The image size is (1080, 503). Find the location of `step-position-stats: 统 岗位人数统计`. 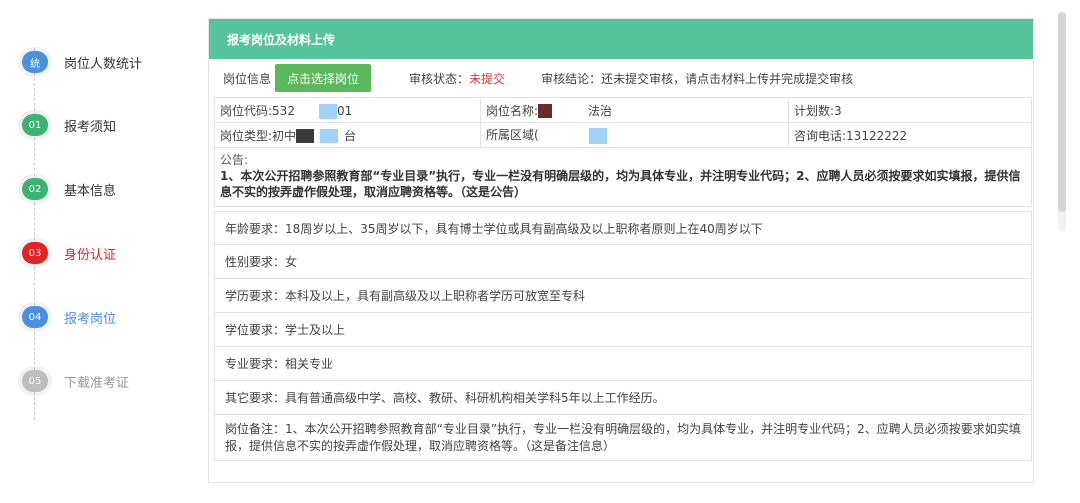

step-position-stats: 统 岗位人数统计 is located at coordinates (82, 62).